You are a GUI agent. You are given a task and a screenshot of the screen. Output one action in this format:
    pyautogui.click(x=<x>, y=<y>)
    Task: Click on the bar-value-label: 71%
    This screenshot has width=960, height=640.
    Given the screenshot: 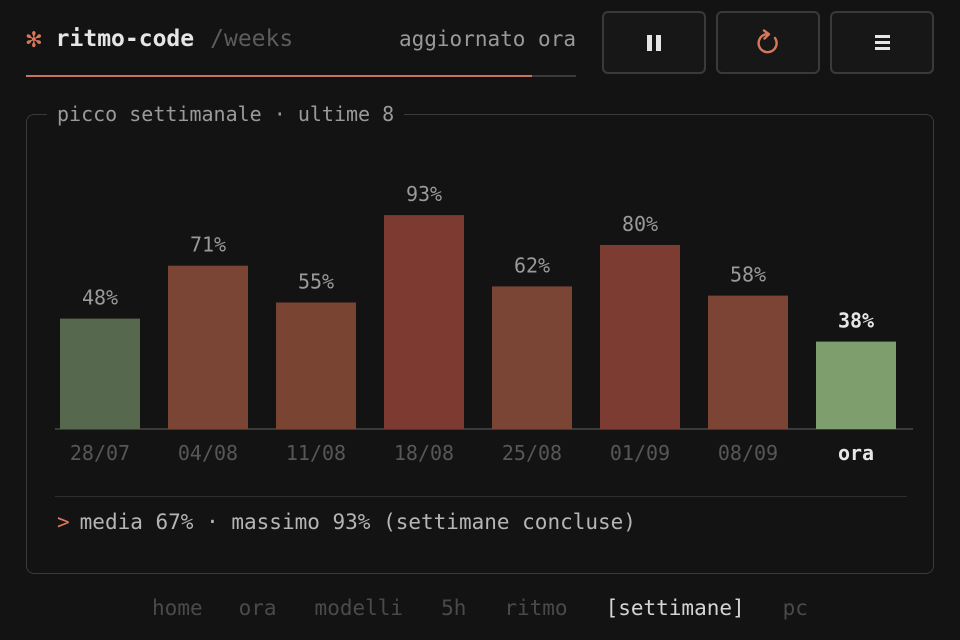 What is the action you would take?
    pyautogui.click(x=208, y=245)
    